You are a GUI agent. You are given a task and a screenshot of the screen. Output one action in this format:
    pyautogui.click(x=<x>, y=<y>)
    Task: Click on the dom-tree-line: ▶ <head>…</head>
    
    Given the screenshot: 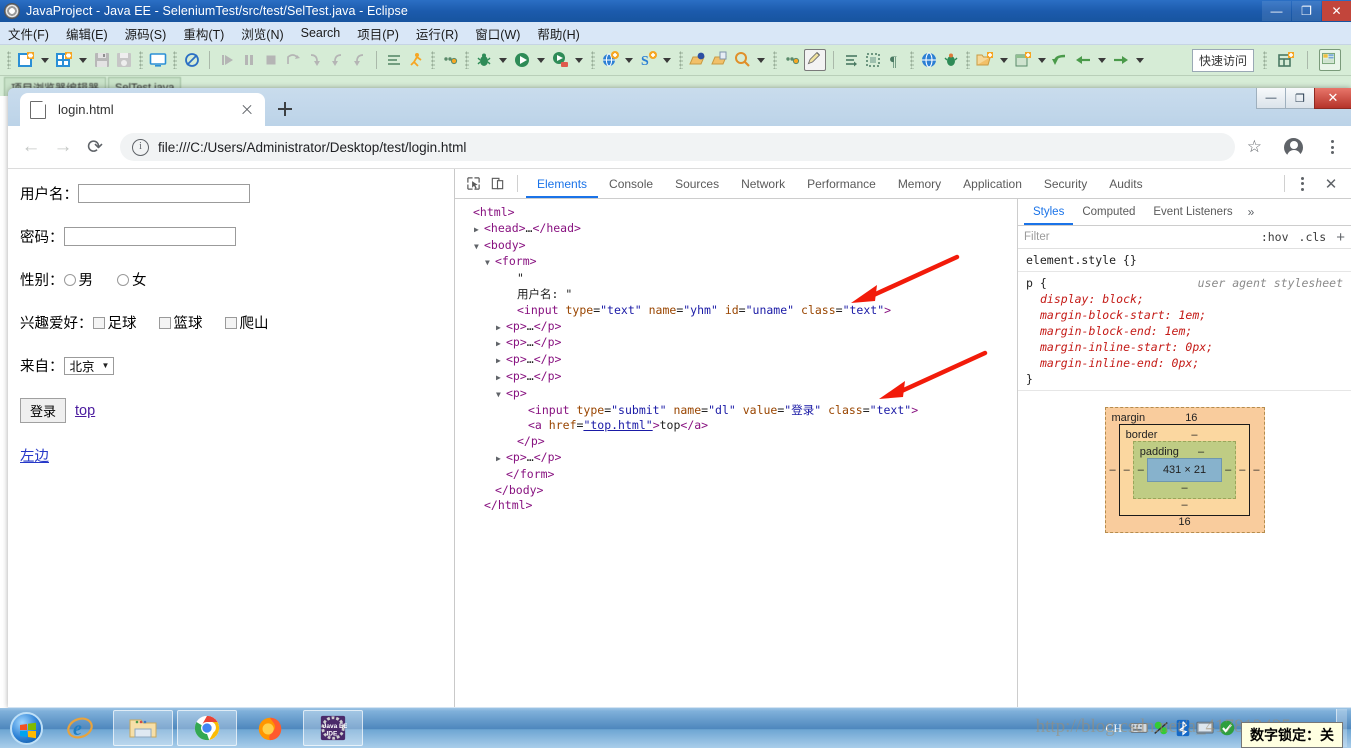 What is the action you would take?
    pyautogui.click(x=740, y=229)
    